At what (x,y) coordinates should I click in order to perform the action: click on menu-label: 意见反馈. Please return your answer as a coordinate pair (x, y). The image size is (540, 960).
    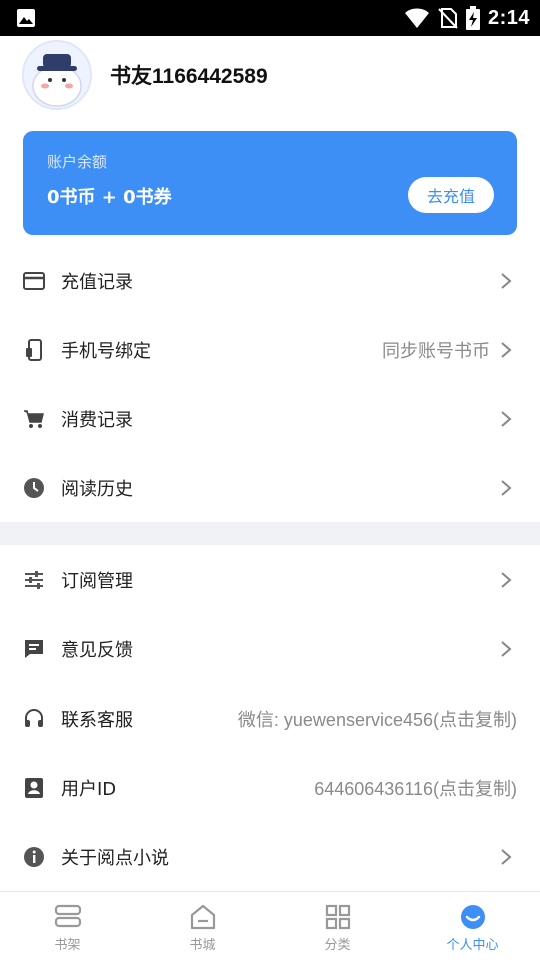
    Looking at the image, I should click on (97, 650).